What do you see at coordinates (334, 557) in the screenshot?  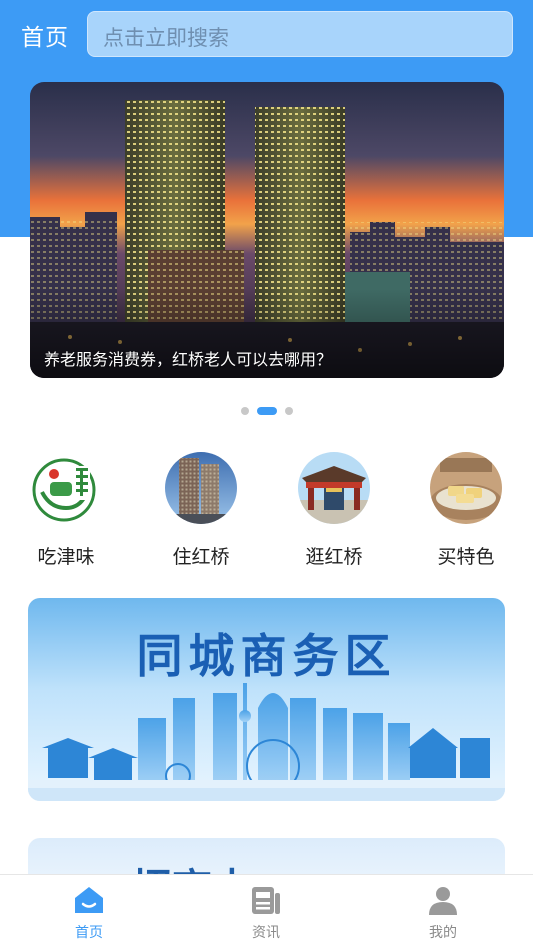 I see `category-label: 逛红桥` at bounding box center [334, 557].